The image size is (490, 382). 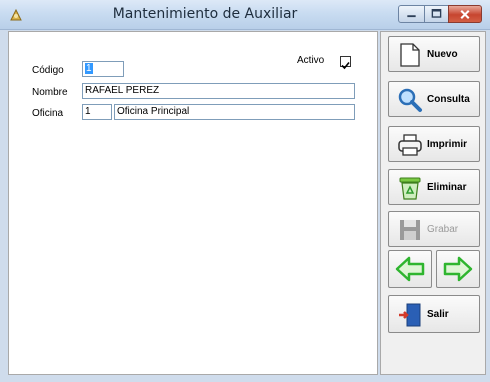 I want to click on search-icon, so click(x=410, y=100).